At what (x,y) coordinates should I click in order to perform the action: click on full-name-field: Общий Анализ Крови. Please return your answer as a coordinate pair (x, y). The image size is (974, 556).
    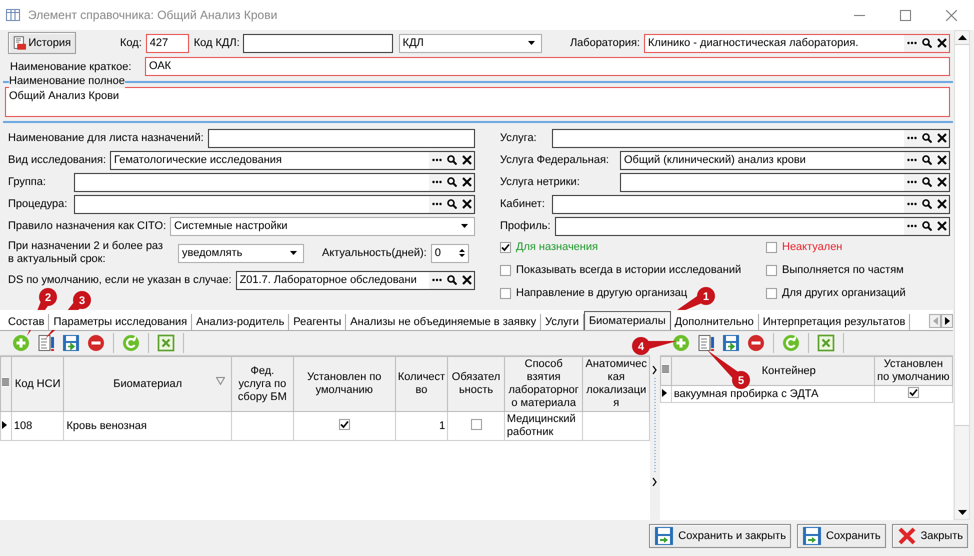
    Looking at the image, I should click on (477, 102).